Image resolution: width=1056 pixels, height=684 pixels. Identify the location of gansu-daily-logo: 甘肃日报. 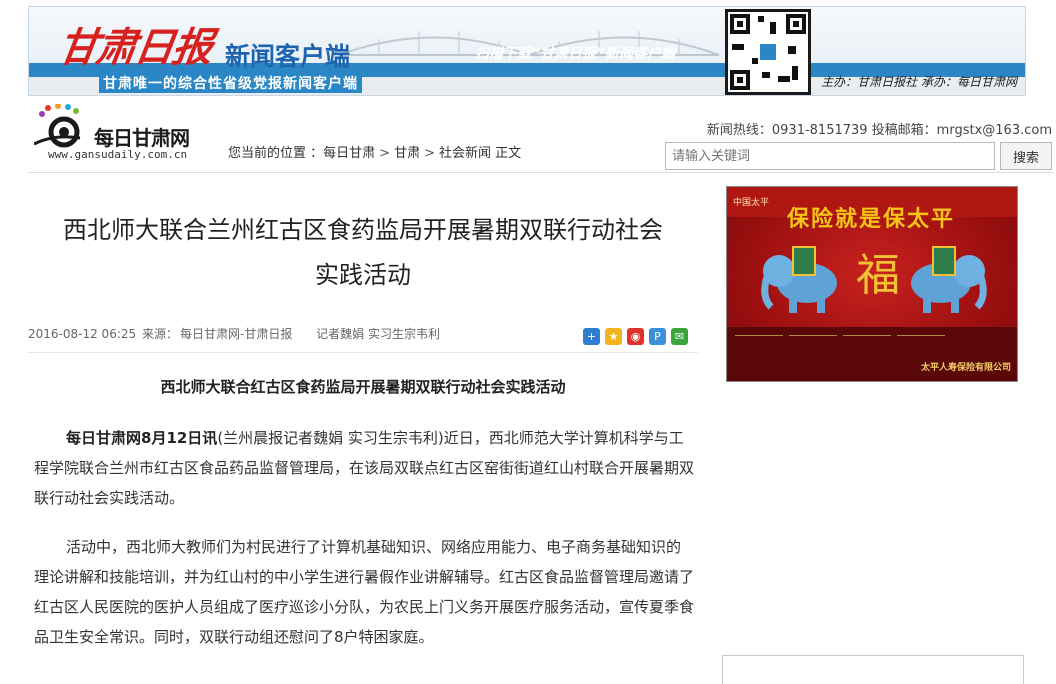
(134, 47).